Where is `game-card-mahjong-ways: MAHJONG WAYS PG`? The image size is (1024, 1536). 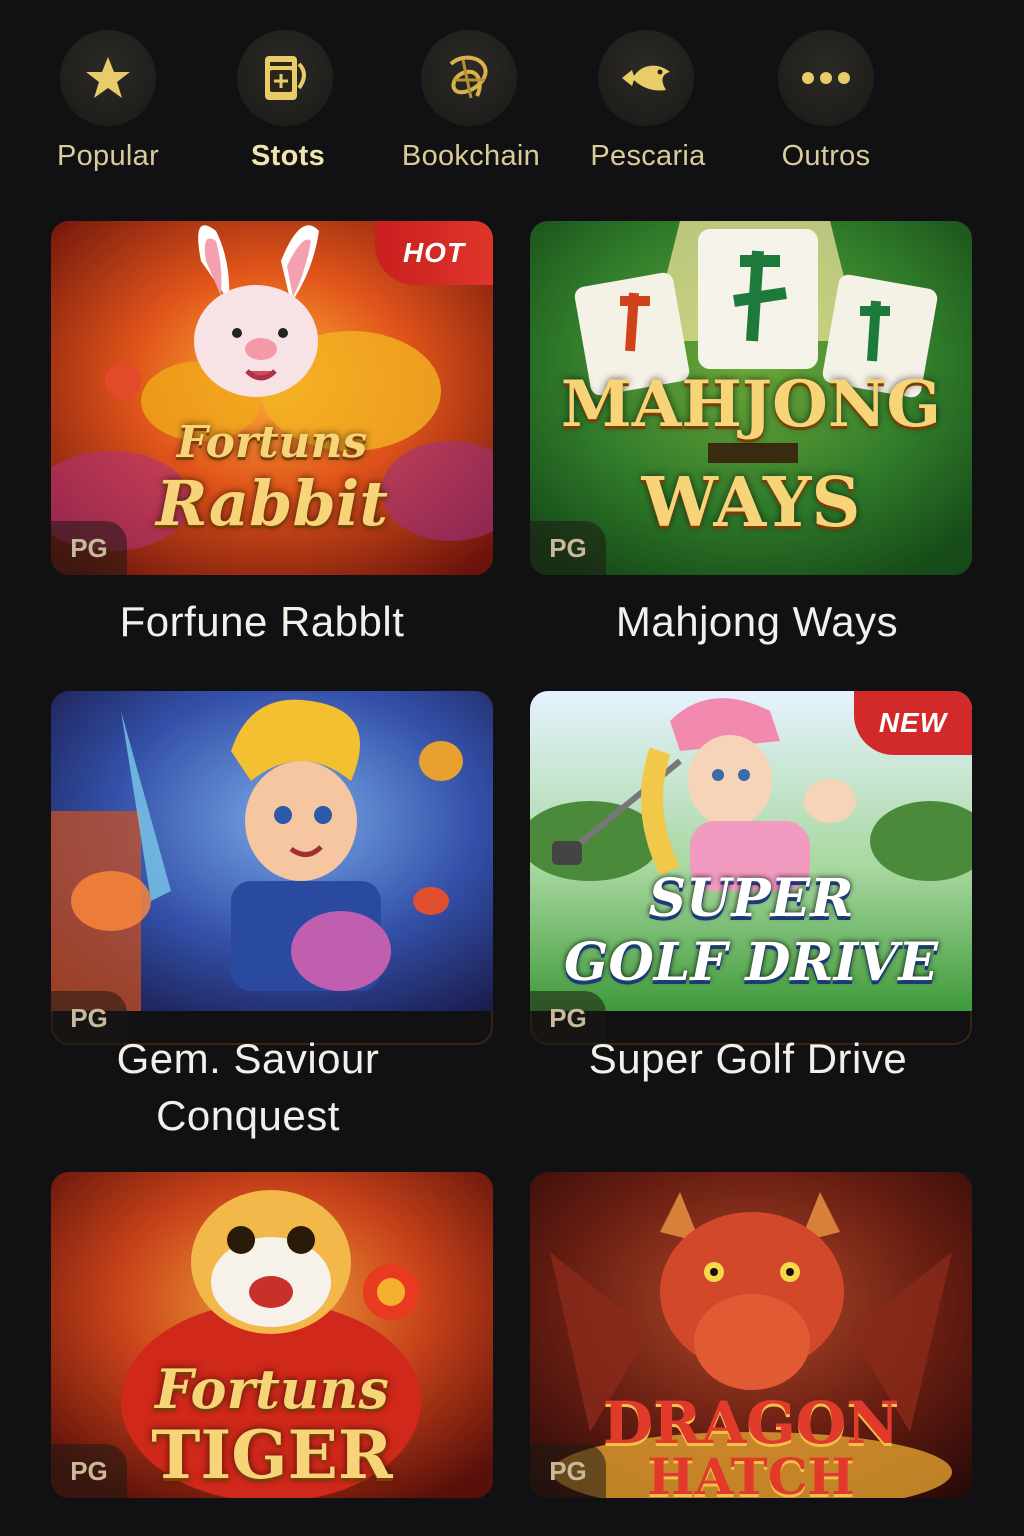 game-card-mahjong-ways: MAHJONG WAYS PG is located at coordinates (751, 398).